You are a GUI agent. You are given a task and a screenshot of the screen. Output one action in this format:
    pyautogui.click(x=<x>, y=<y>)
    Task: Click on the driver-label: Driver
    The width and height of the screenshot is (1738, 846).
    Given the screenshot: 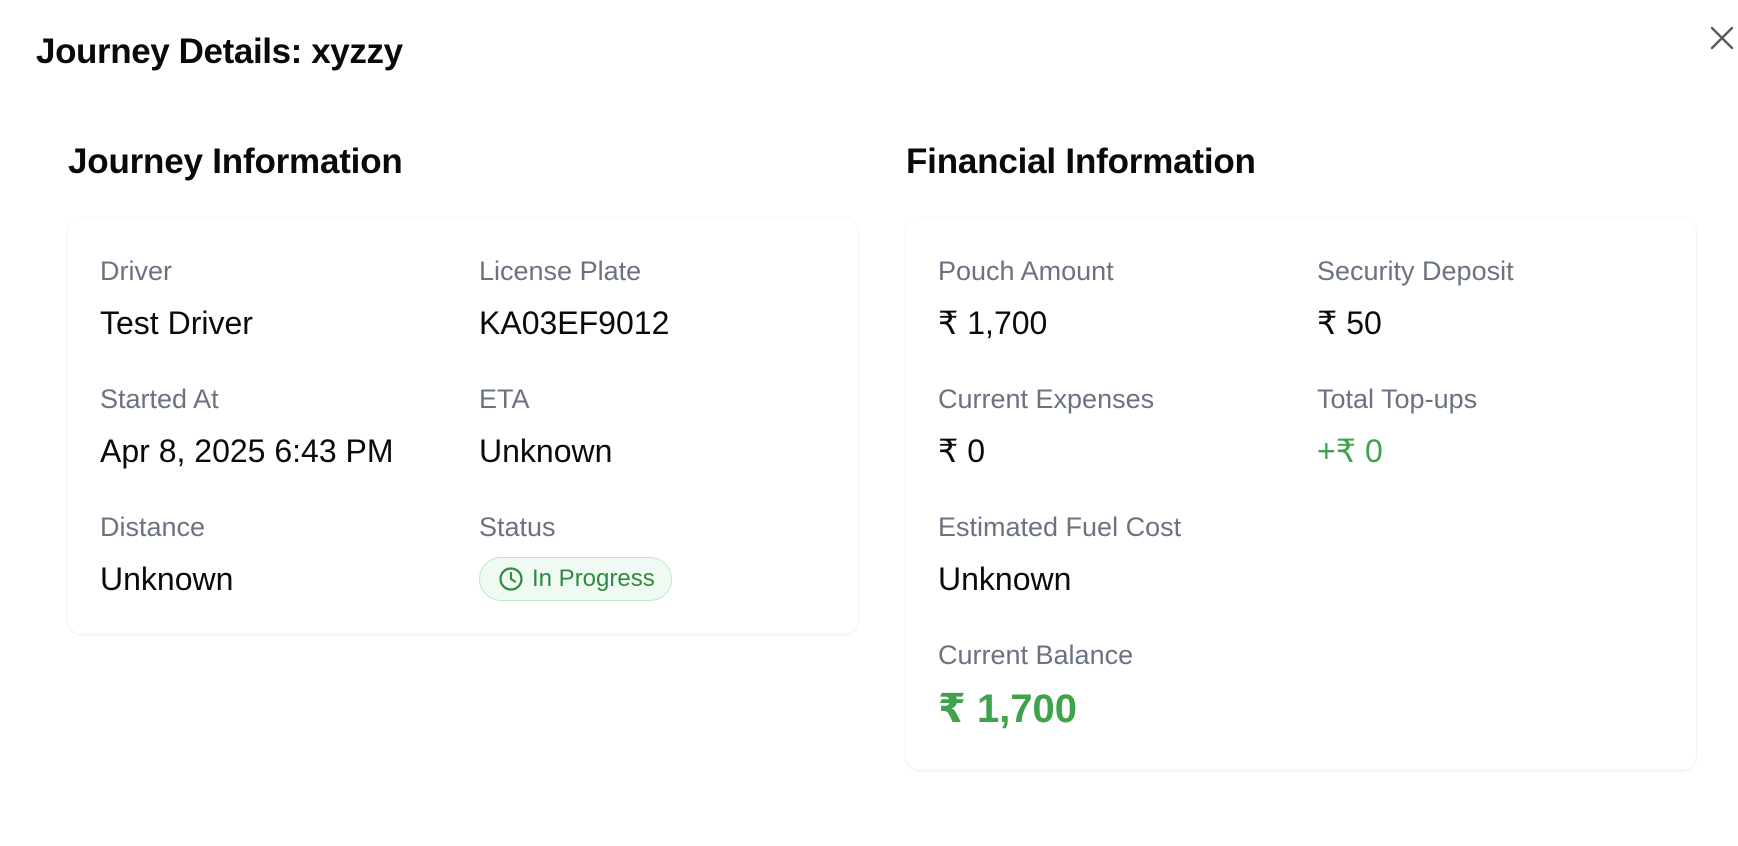 What is the action you would take?
    pyautogui.click(x=136, y=271)
    